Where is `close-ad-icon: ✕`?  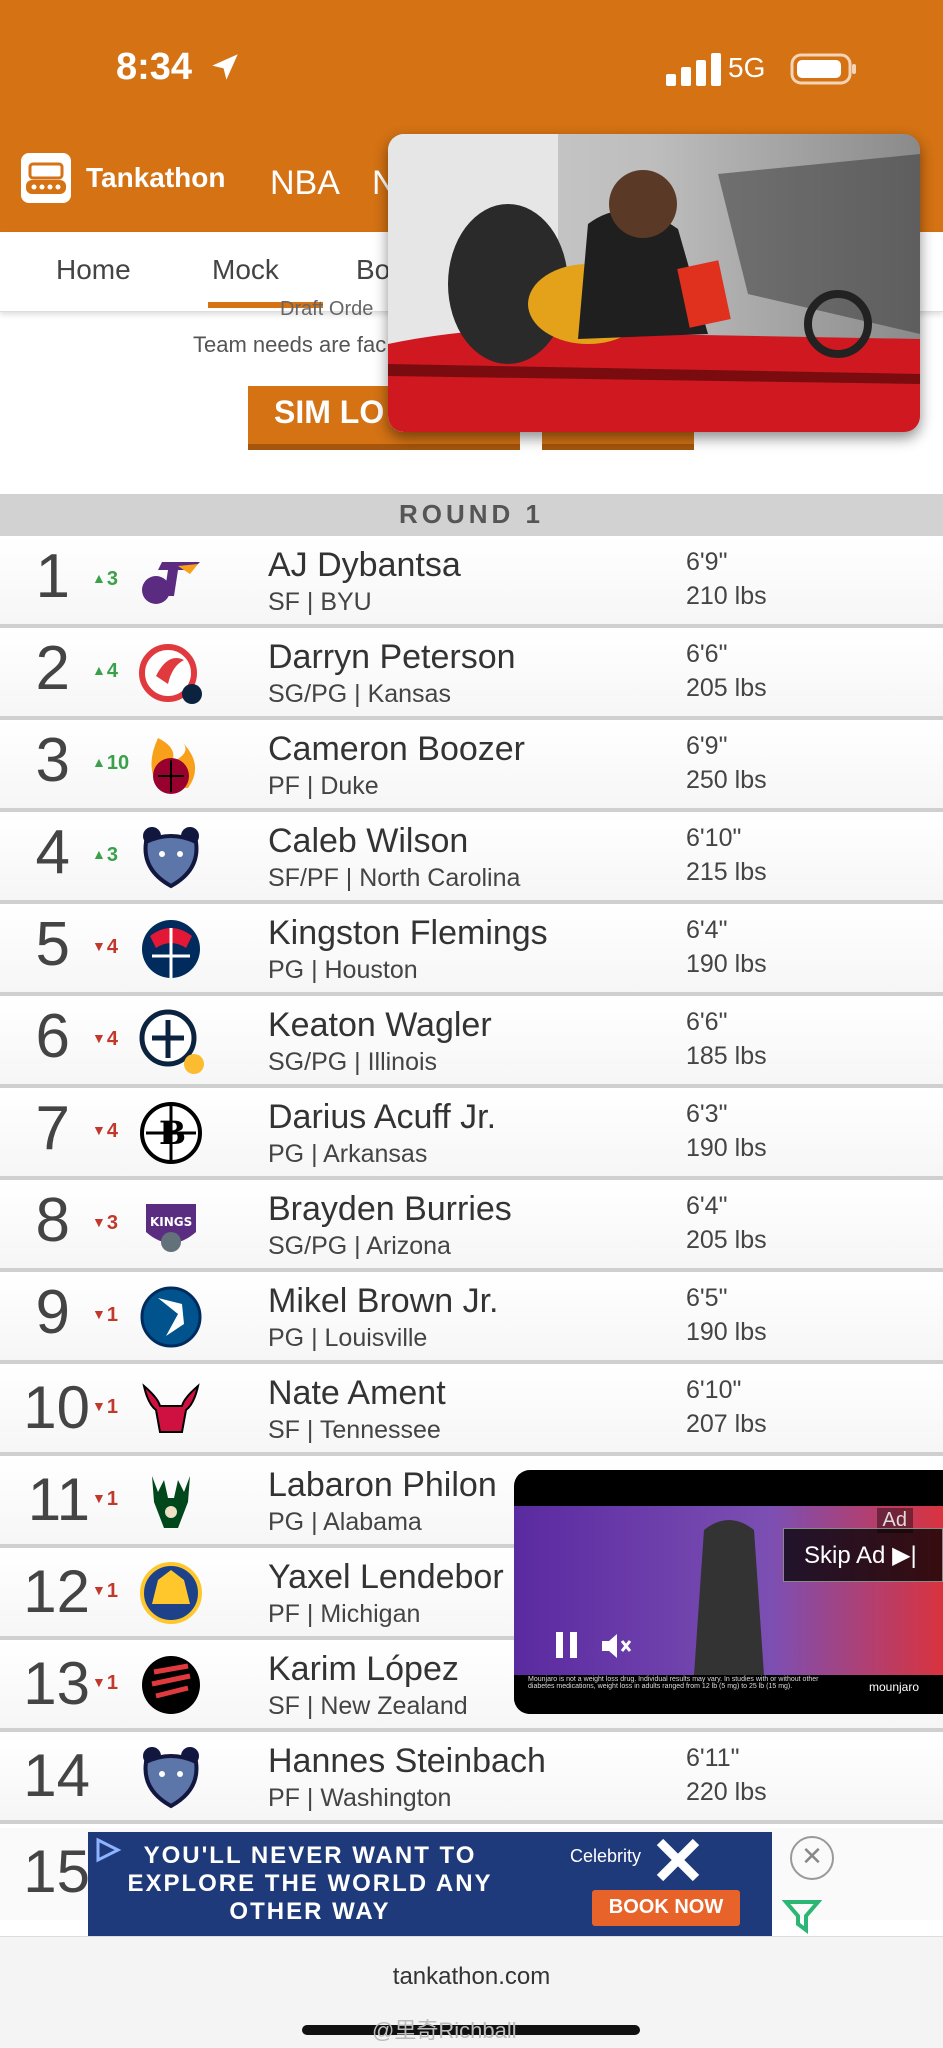
close-ad-icon: ✕ is located at coordinates (812, 1858).